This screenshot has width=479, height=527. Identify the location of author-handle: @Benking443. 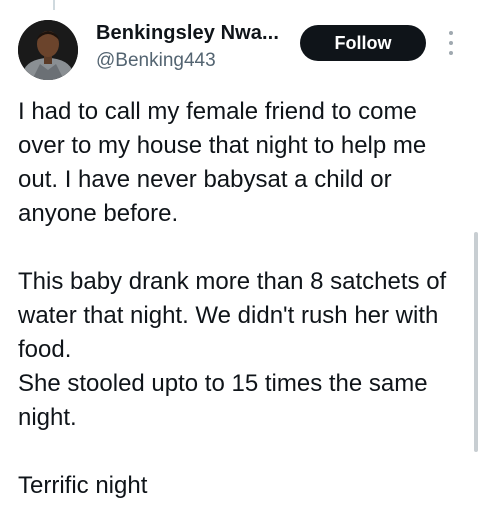
(156, 61).